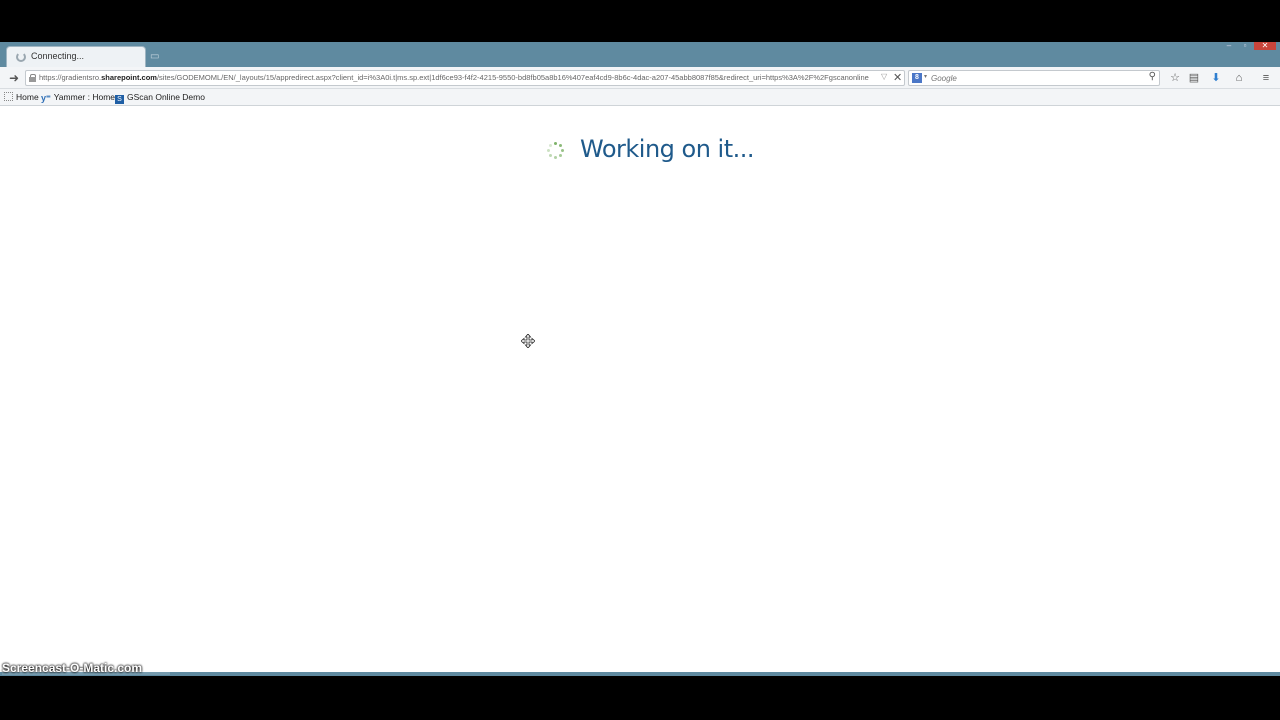  I want to click on downloads-icon: ⬇, so click(1216, 78).